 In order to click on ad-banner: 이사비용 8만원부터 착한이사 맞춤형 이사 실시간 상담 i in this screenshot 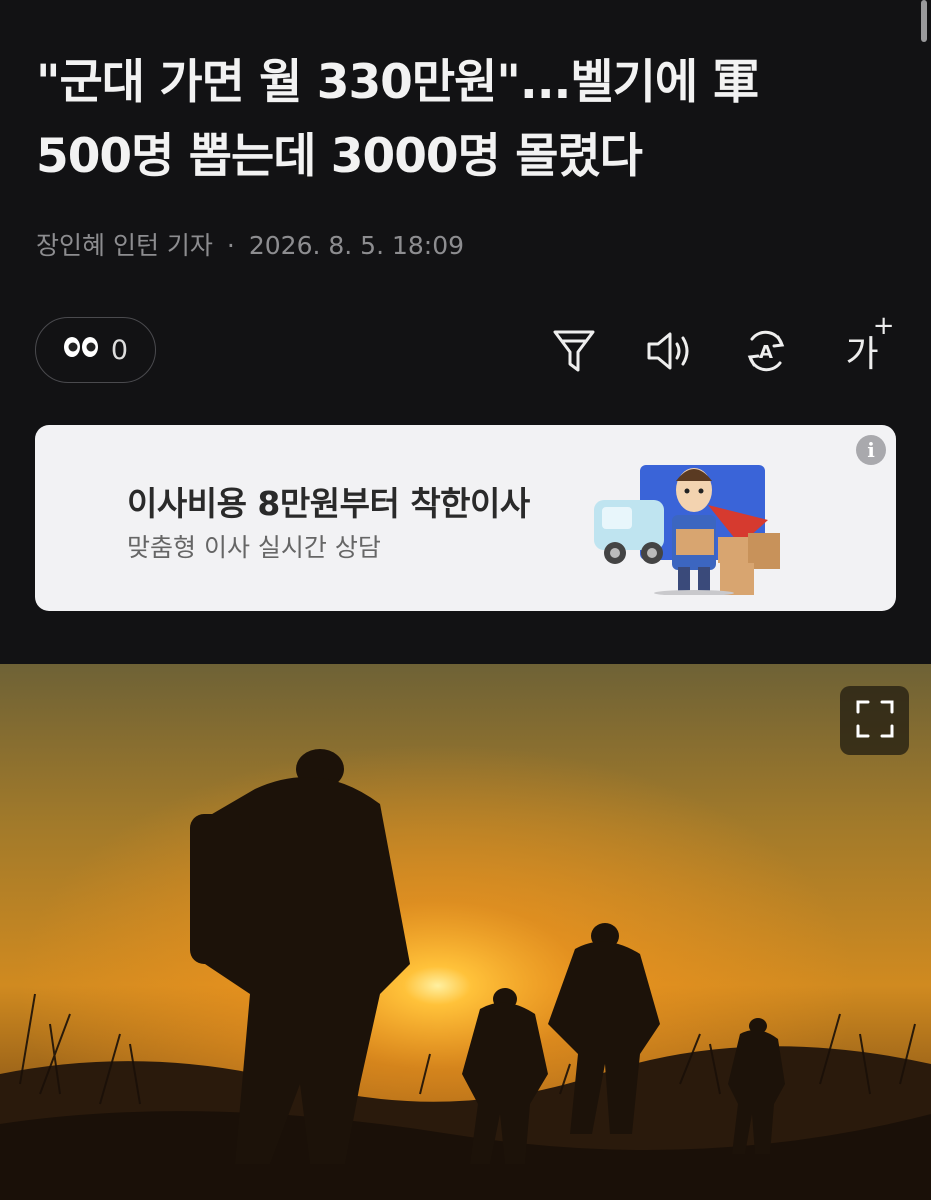, I will do `click(465, 518)`.